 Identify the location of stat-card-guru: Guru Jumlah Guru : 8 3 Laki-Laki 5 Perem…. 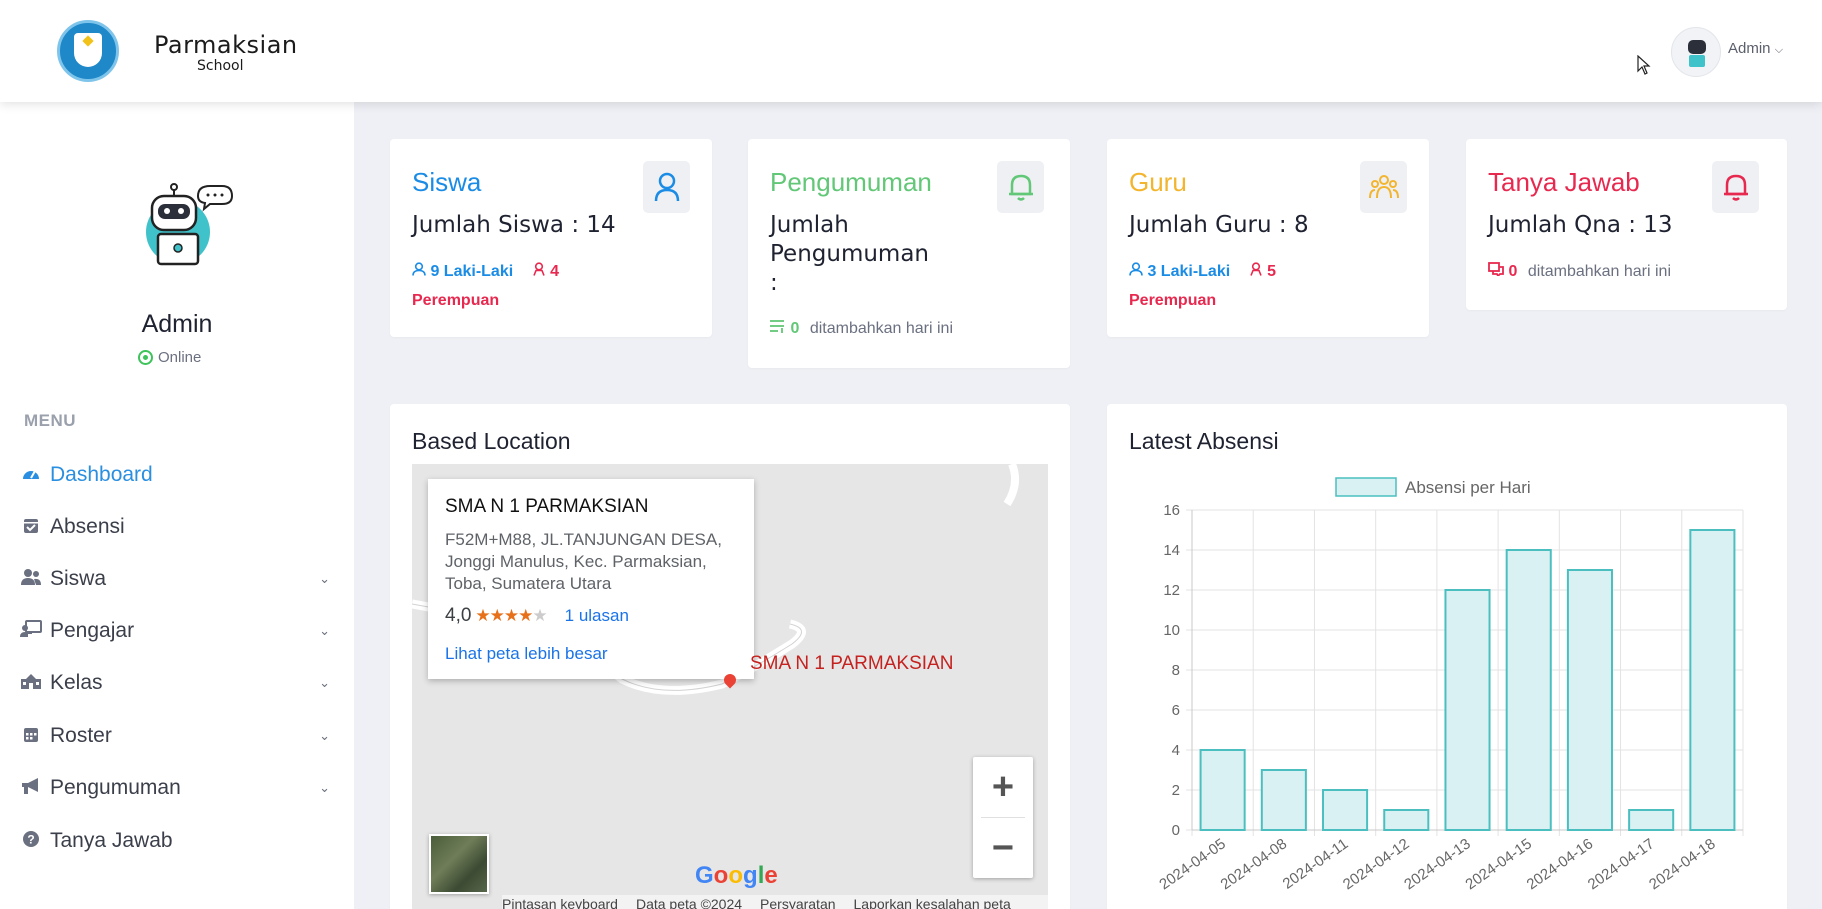
(1268, 238).